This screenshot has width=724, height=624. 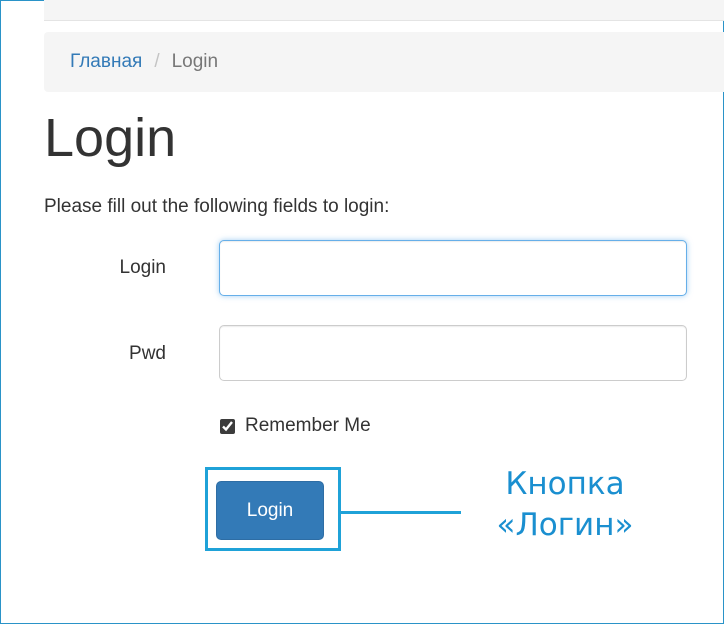 What do you see at coordinates (147, 353) in the screenshot?
I see `pwd-label: Pwd` at bounding box center [147, 353].